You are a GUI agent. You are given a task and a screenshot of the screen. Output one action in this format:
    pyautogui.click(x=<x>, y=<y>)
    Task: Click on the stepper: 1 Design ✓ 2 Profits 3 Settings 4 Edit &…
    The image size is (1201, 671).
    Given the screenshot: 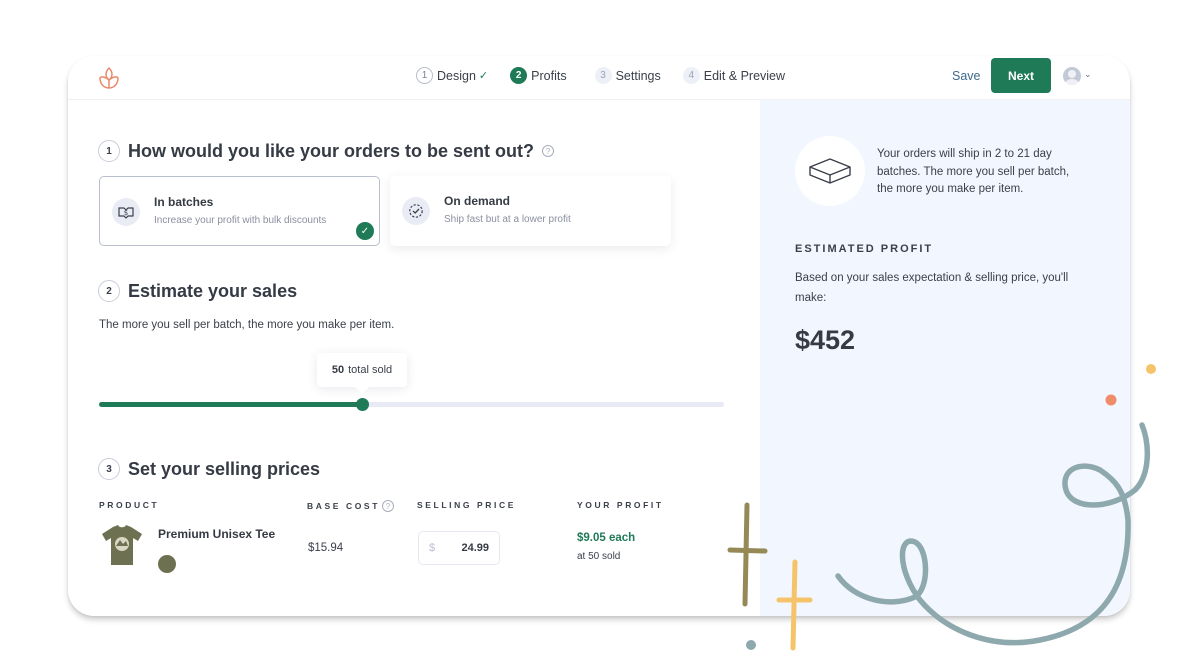 What is the action you would take?
    pyautogui.click(x=611, y=75)
    